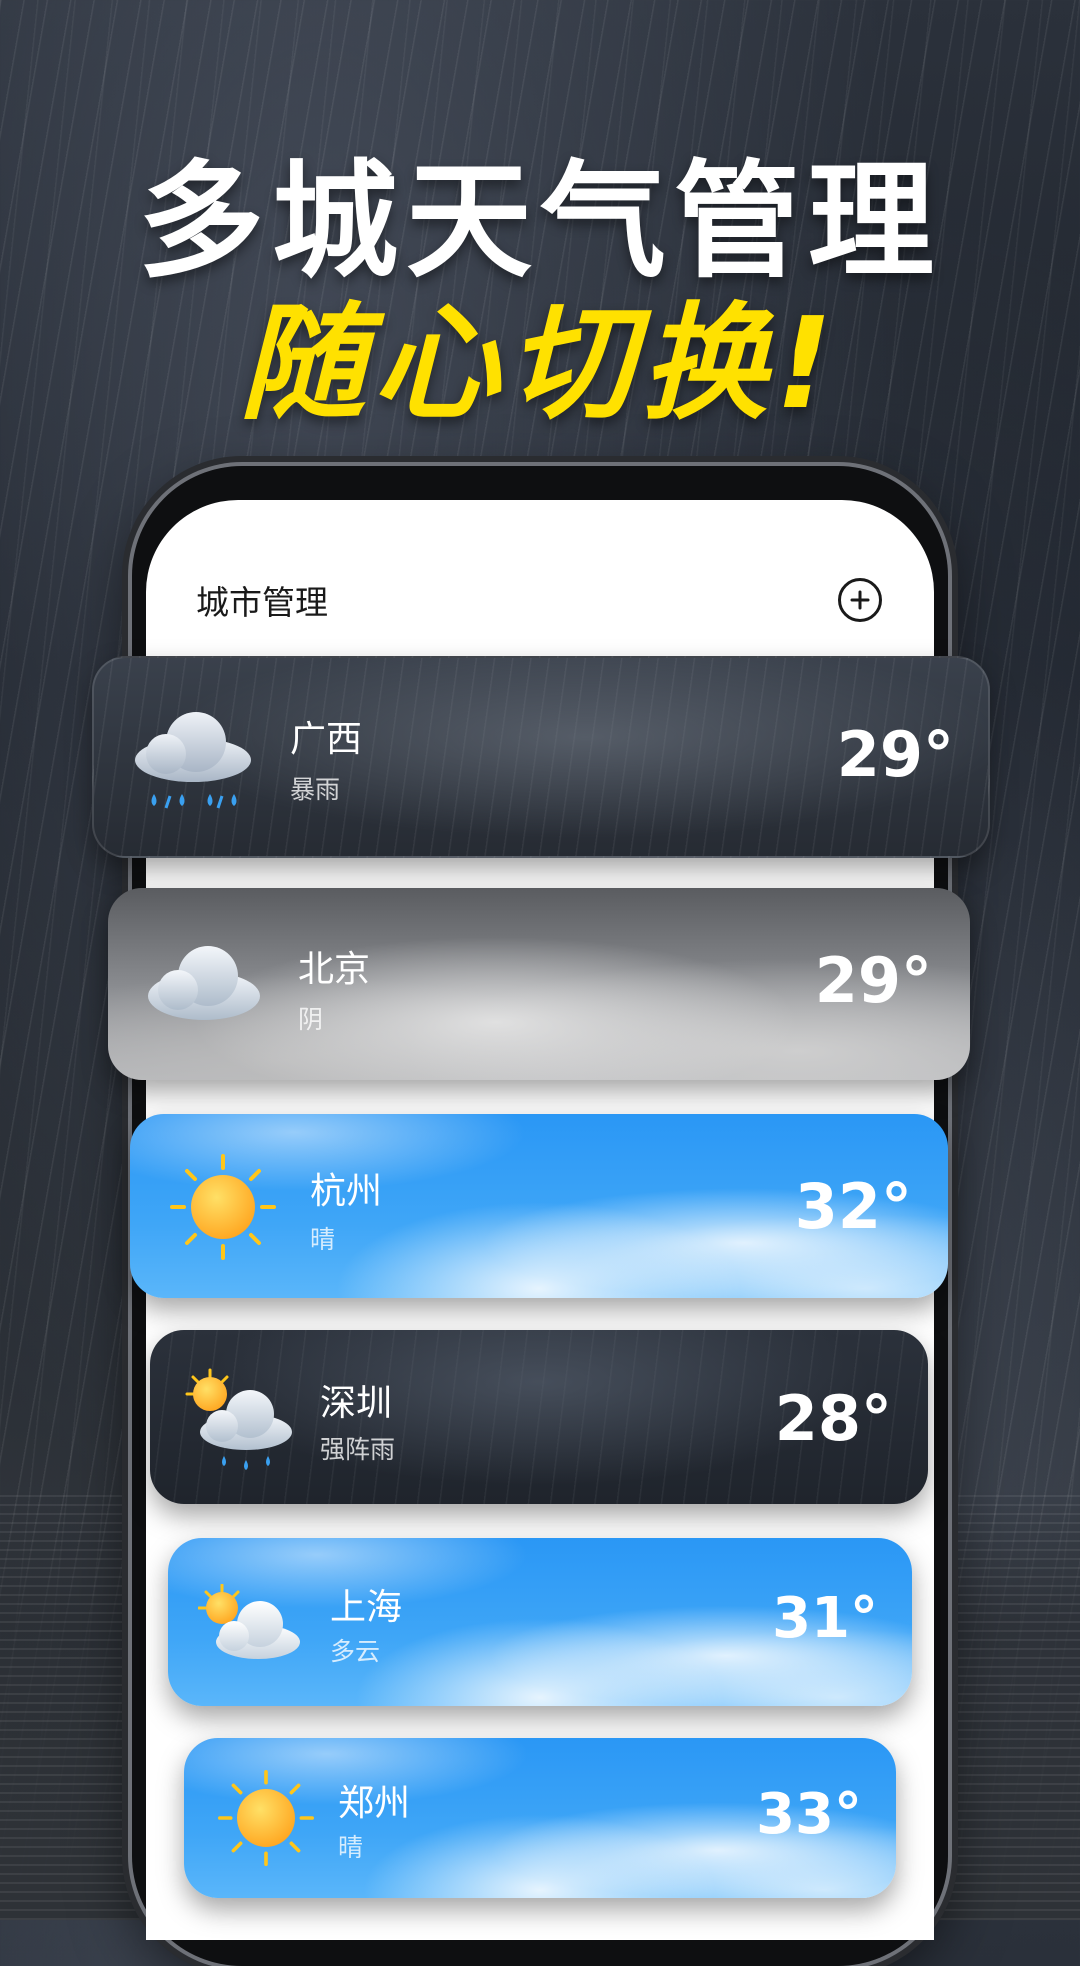  I want to click on temperature: 31°, so click(825, 1618).